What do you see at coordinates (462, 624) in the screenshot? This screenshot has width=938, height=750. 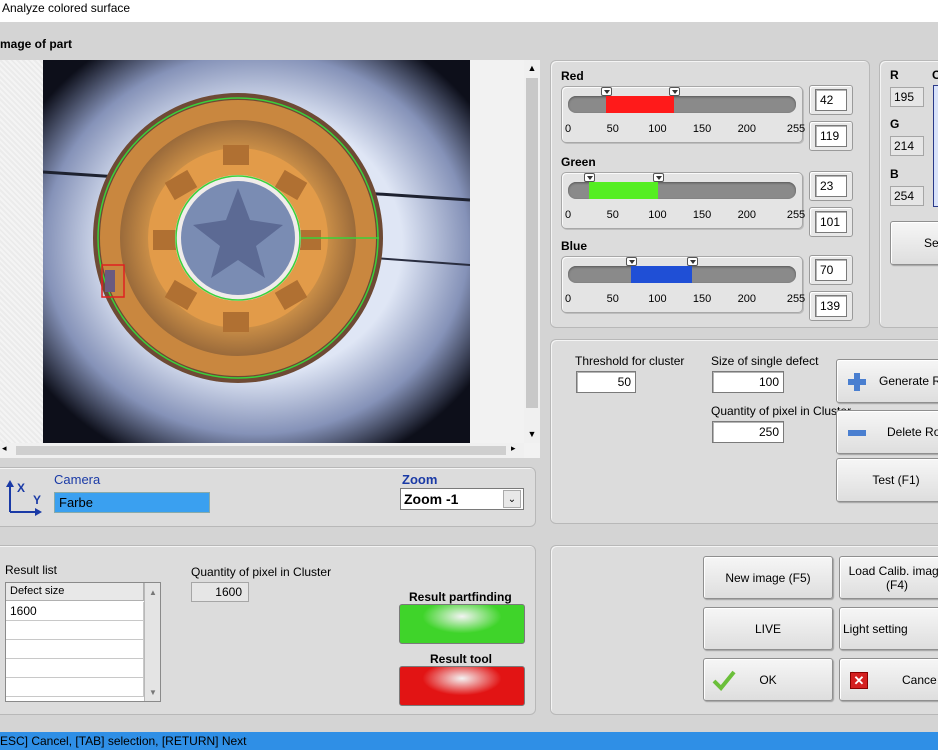 I see `partfinding-indicator` at bounding box center [462, 624].